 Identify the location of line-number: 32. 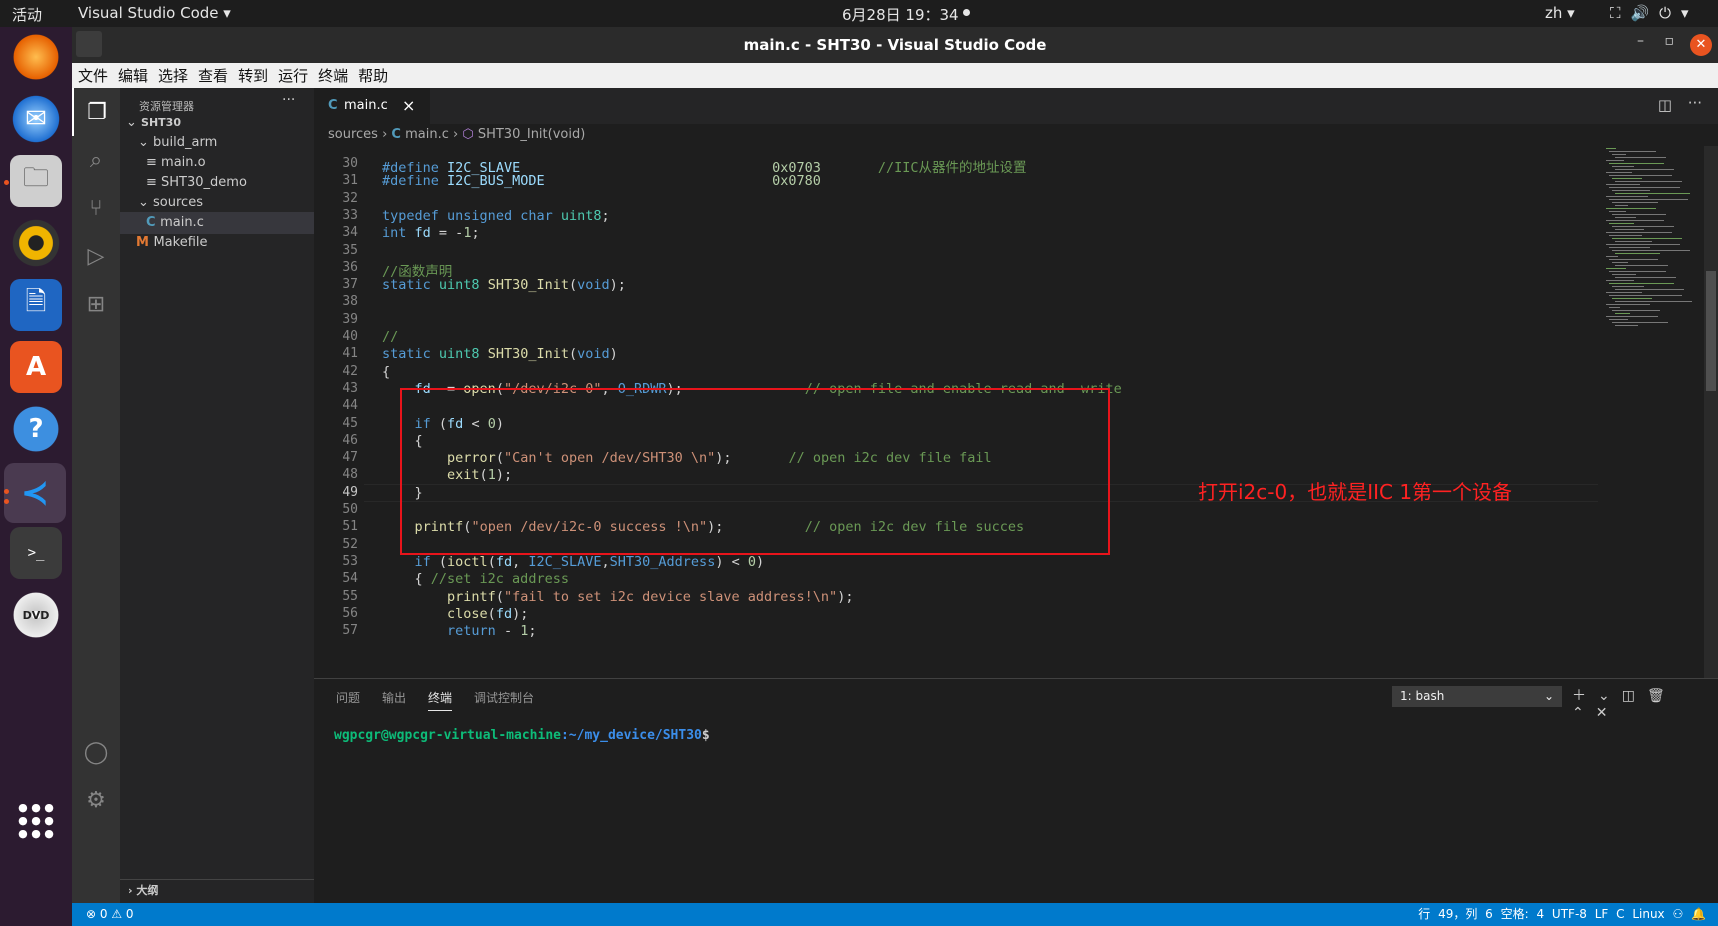
(350, 198).